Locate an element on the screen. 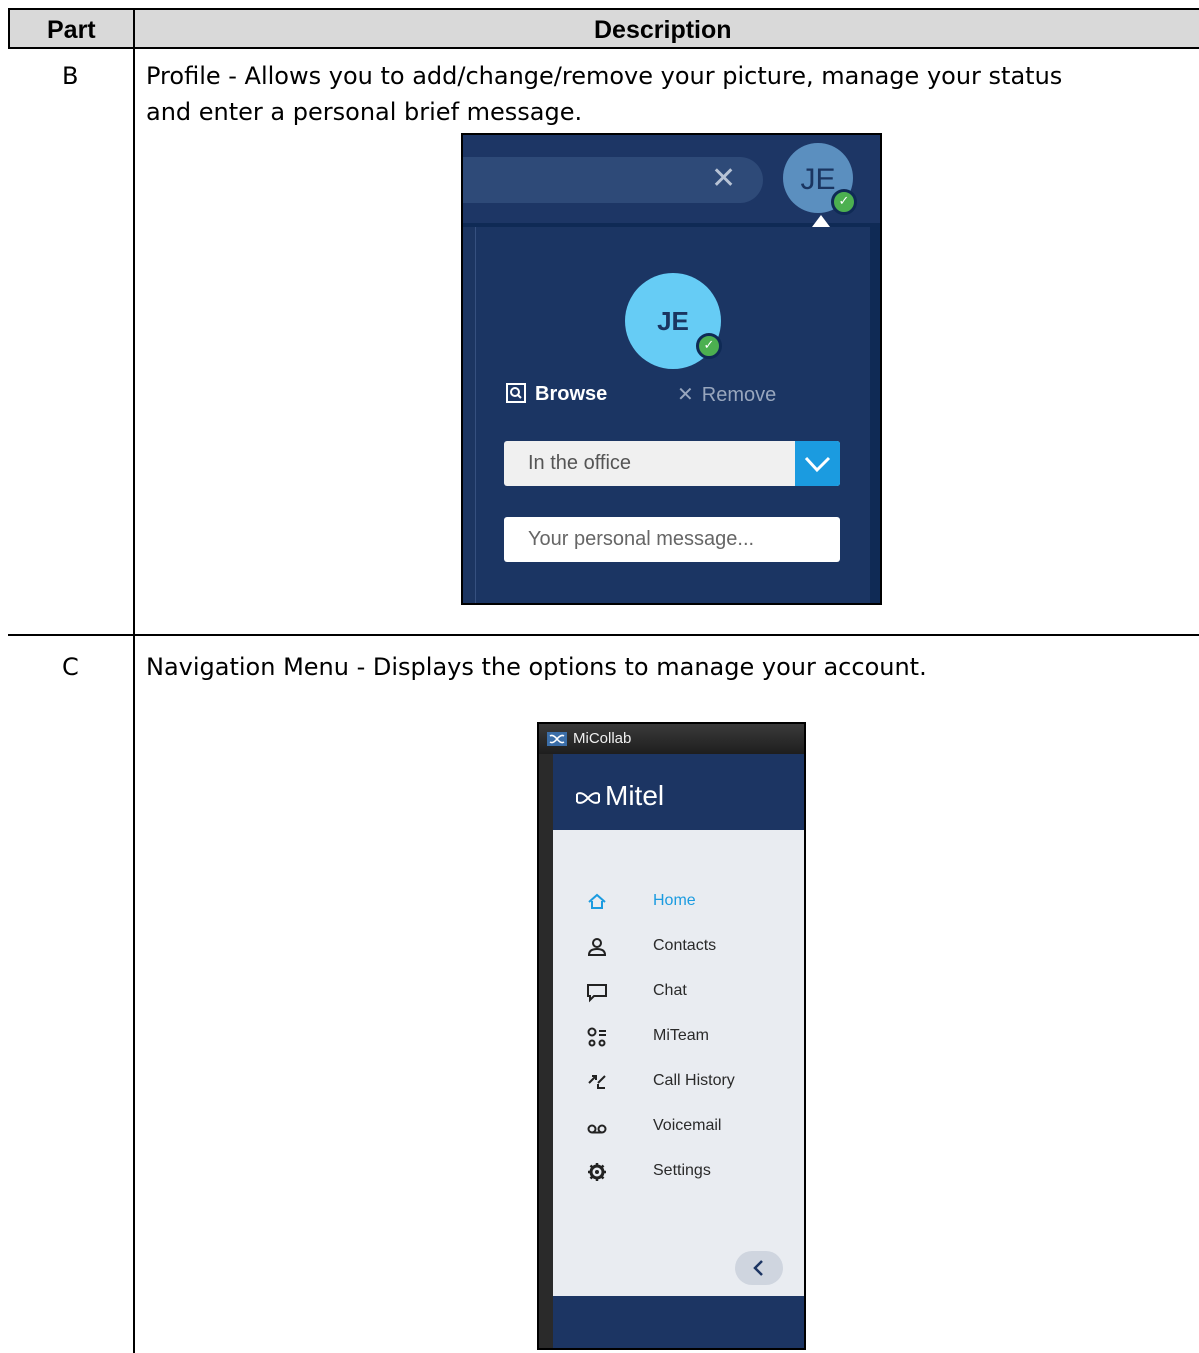 This screenshot has width=1199, height=1353. window-title: MiCollab is located at coordinates (602, 738).